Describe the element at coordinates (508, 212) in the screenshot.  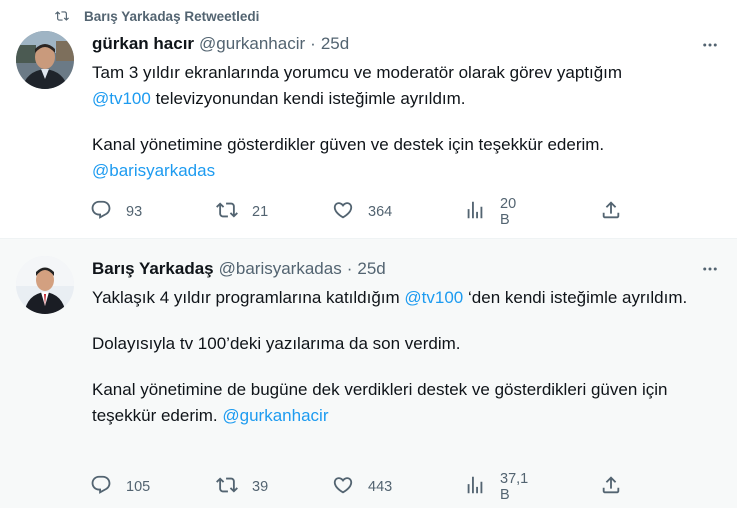
I see `views-count: 20 B` at that location.